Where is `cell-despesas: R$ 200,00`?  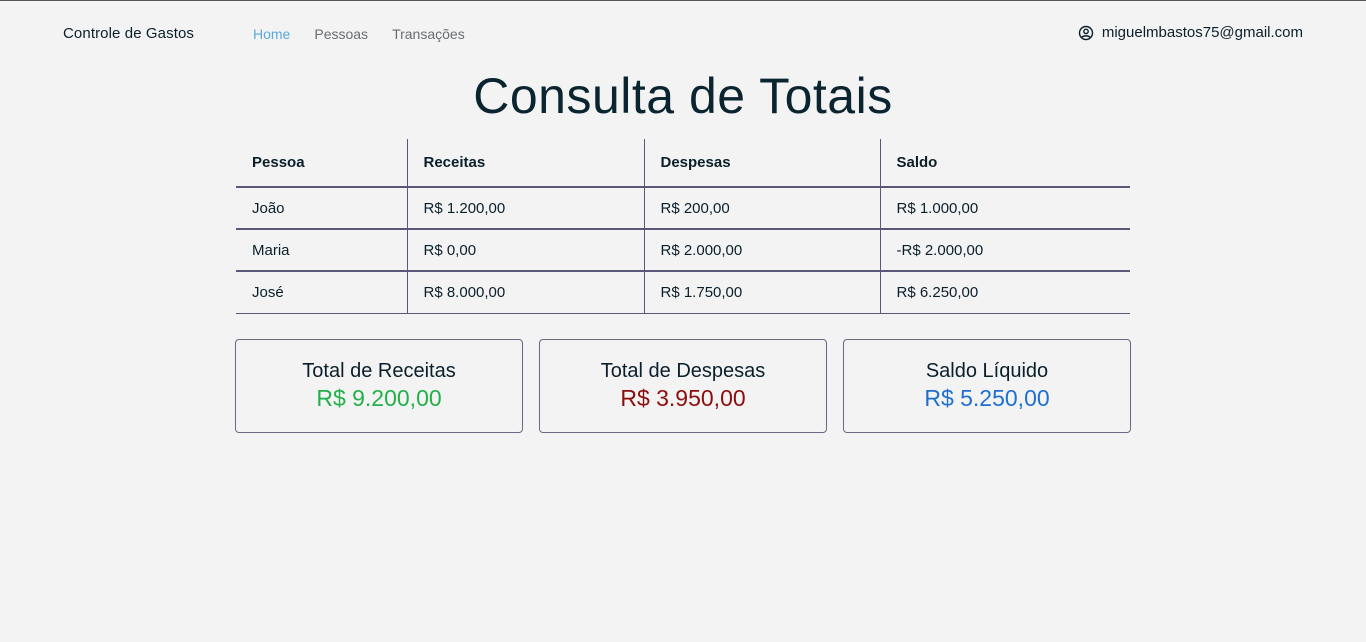 cell-despesas: R$ 200,00 is located at coordinates (762, 208).